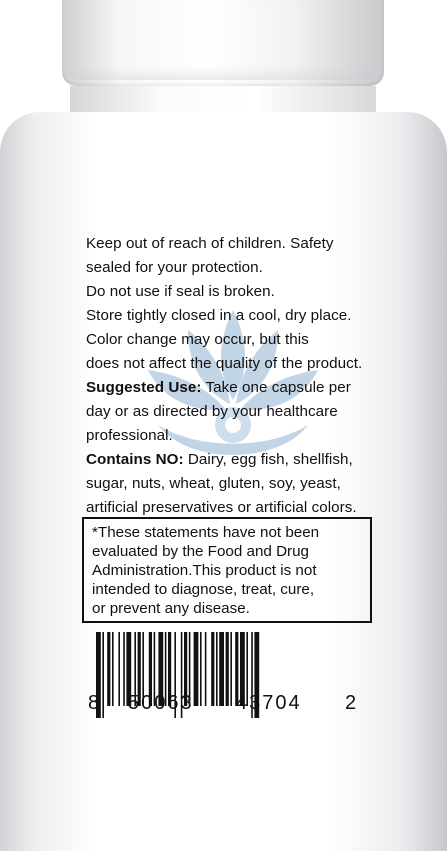 This screenshot has width=447, height=851. What do you see at coordinates (161, 703) in the screenshot?
I see `barcode-group-left: 50063` at bounding box center [161, 703].